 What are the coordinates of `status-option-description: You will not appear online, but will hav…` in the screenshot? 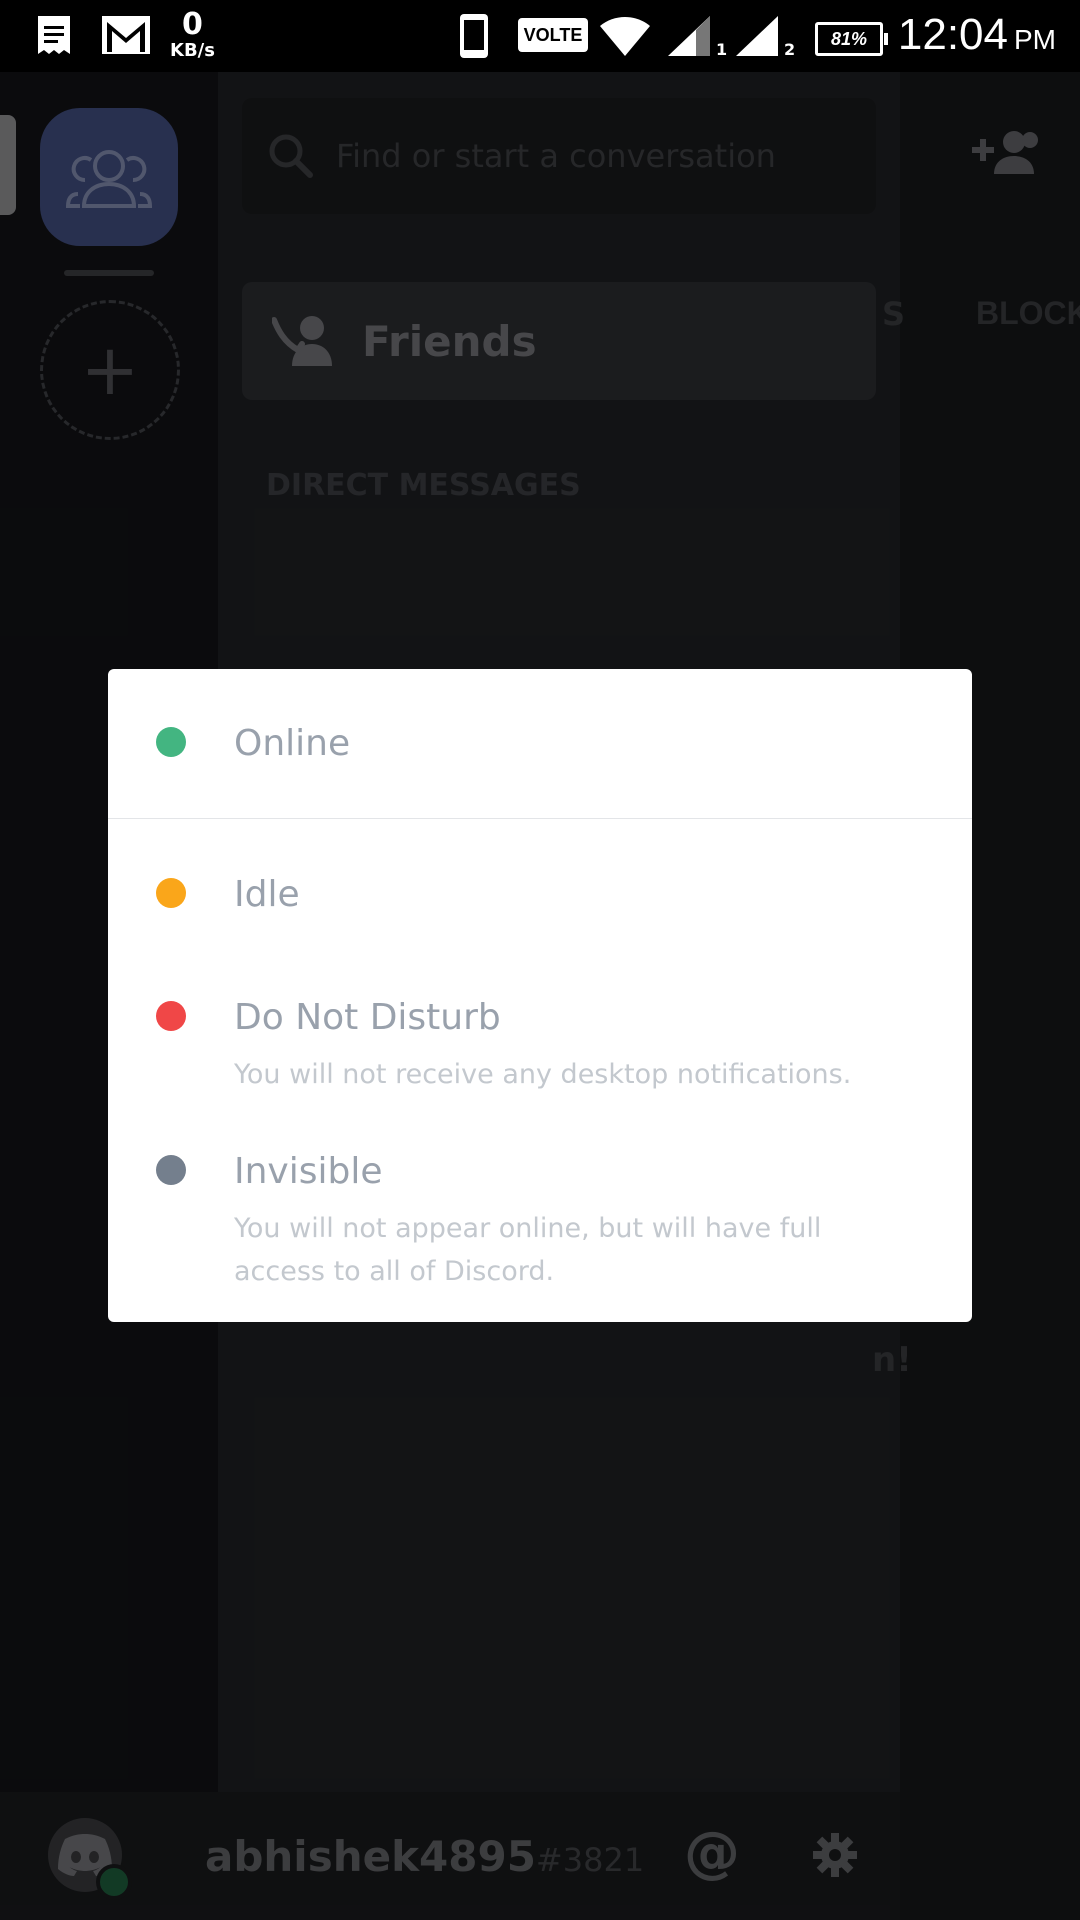 It's located at (528, 1250).